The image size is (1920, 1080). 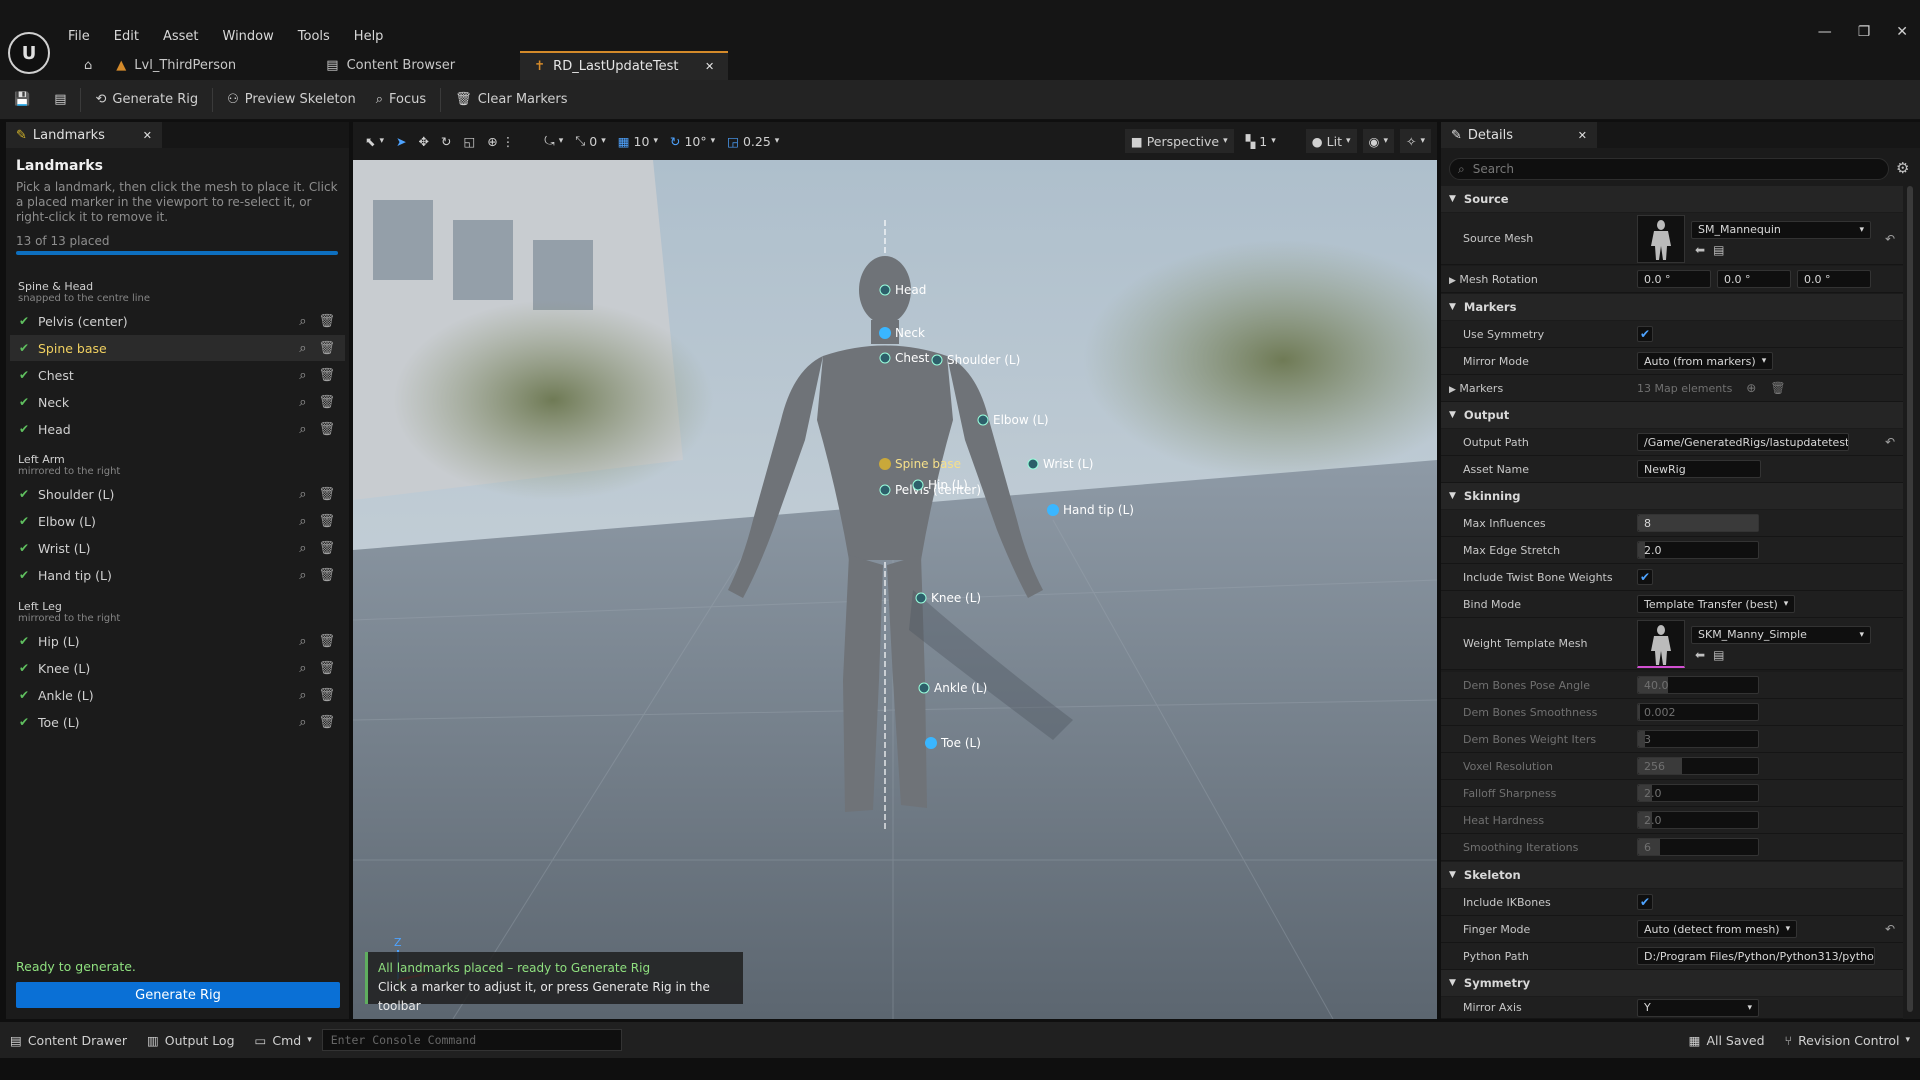 What do you see at coordinates (401, 141) in the screenshot?
I see `select-tool: ➤` at bounding box center [401, 141].